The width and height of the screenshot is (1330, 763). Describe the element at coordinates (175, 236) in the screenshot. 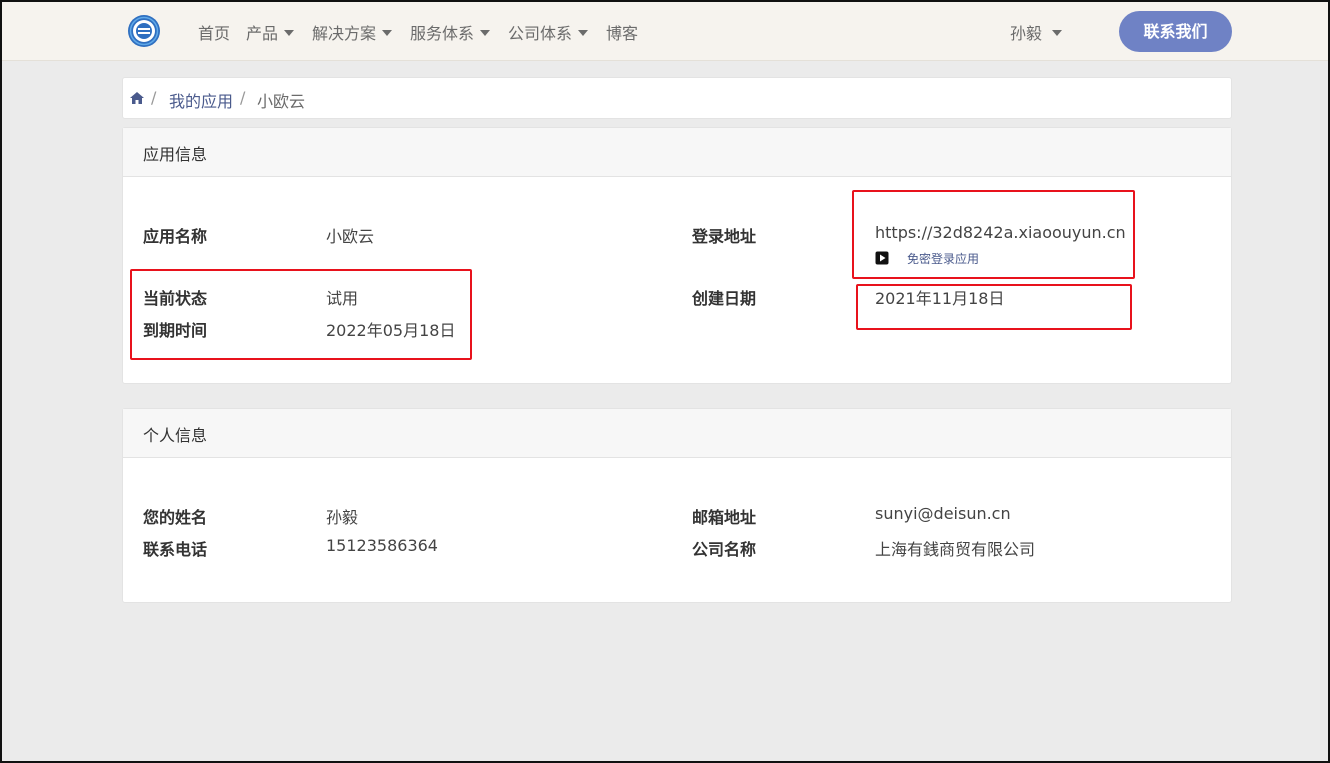

I see `app-name-label: 应用名称` at that location.